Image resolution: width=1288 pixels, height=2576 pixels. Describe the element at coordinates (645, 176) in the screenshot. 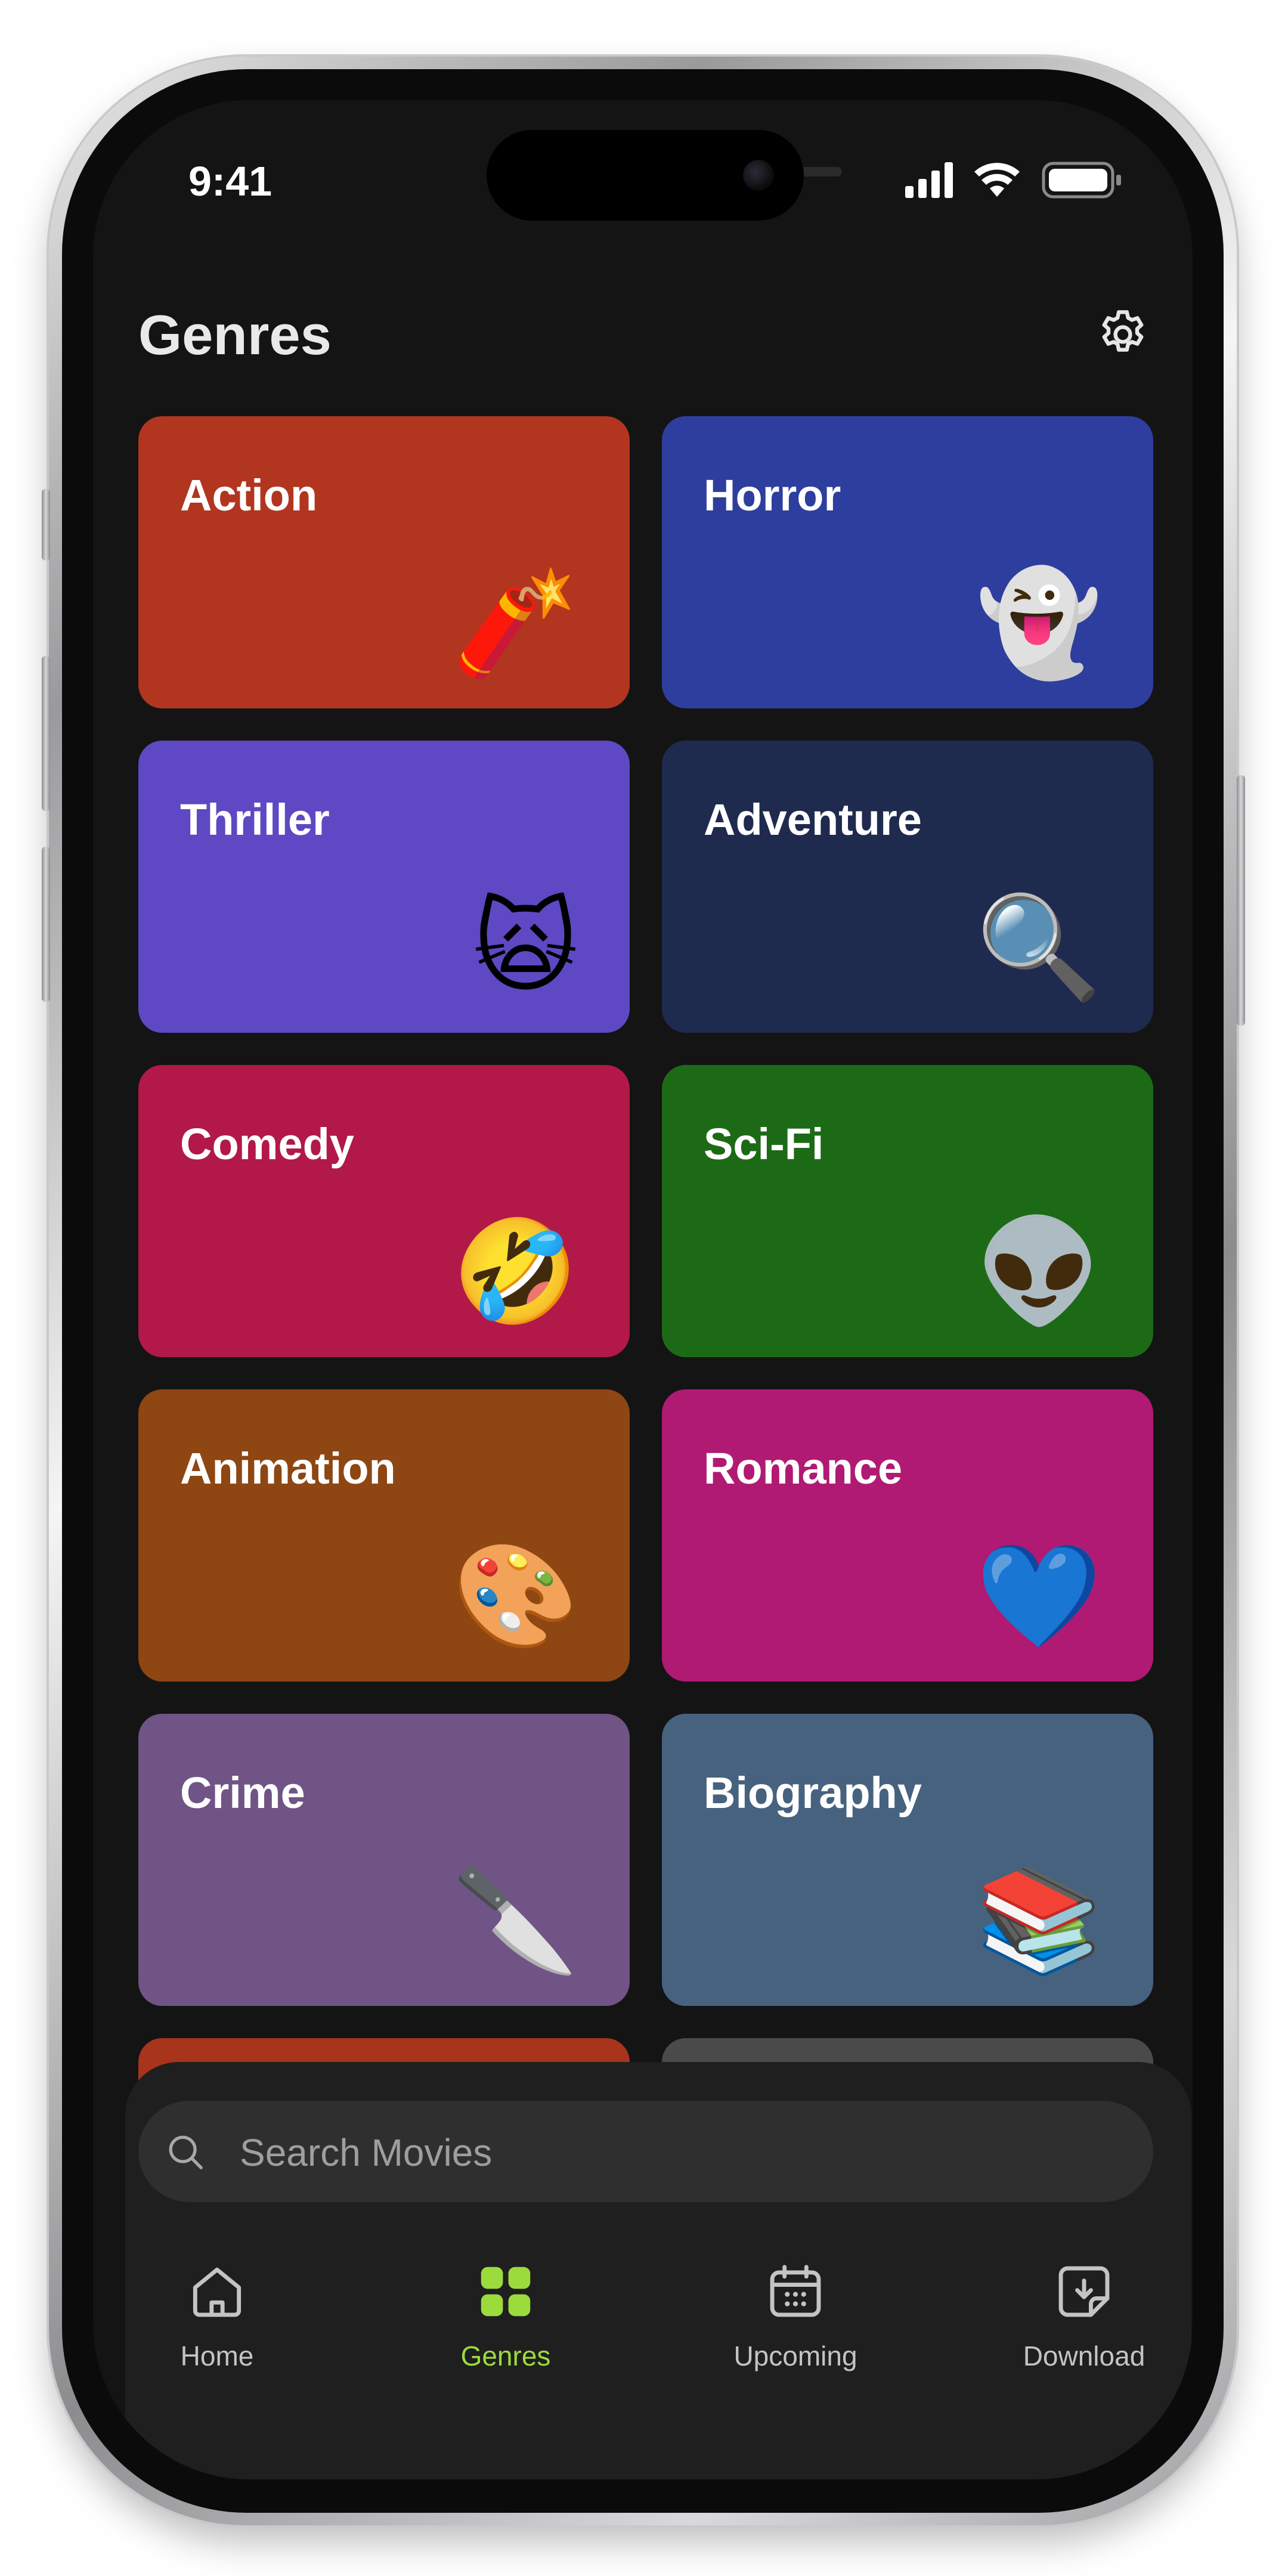

I see `dynamic-island` at that location.